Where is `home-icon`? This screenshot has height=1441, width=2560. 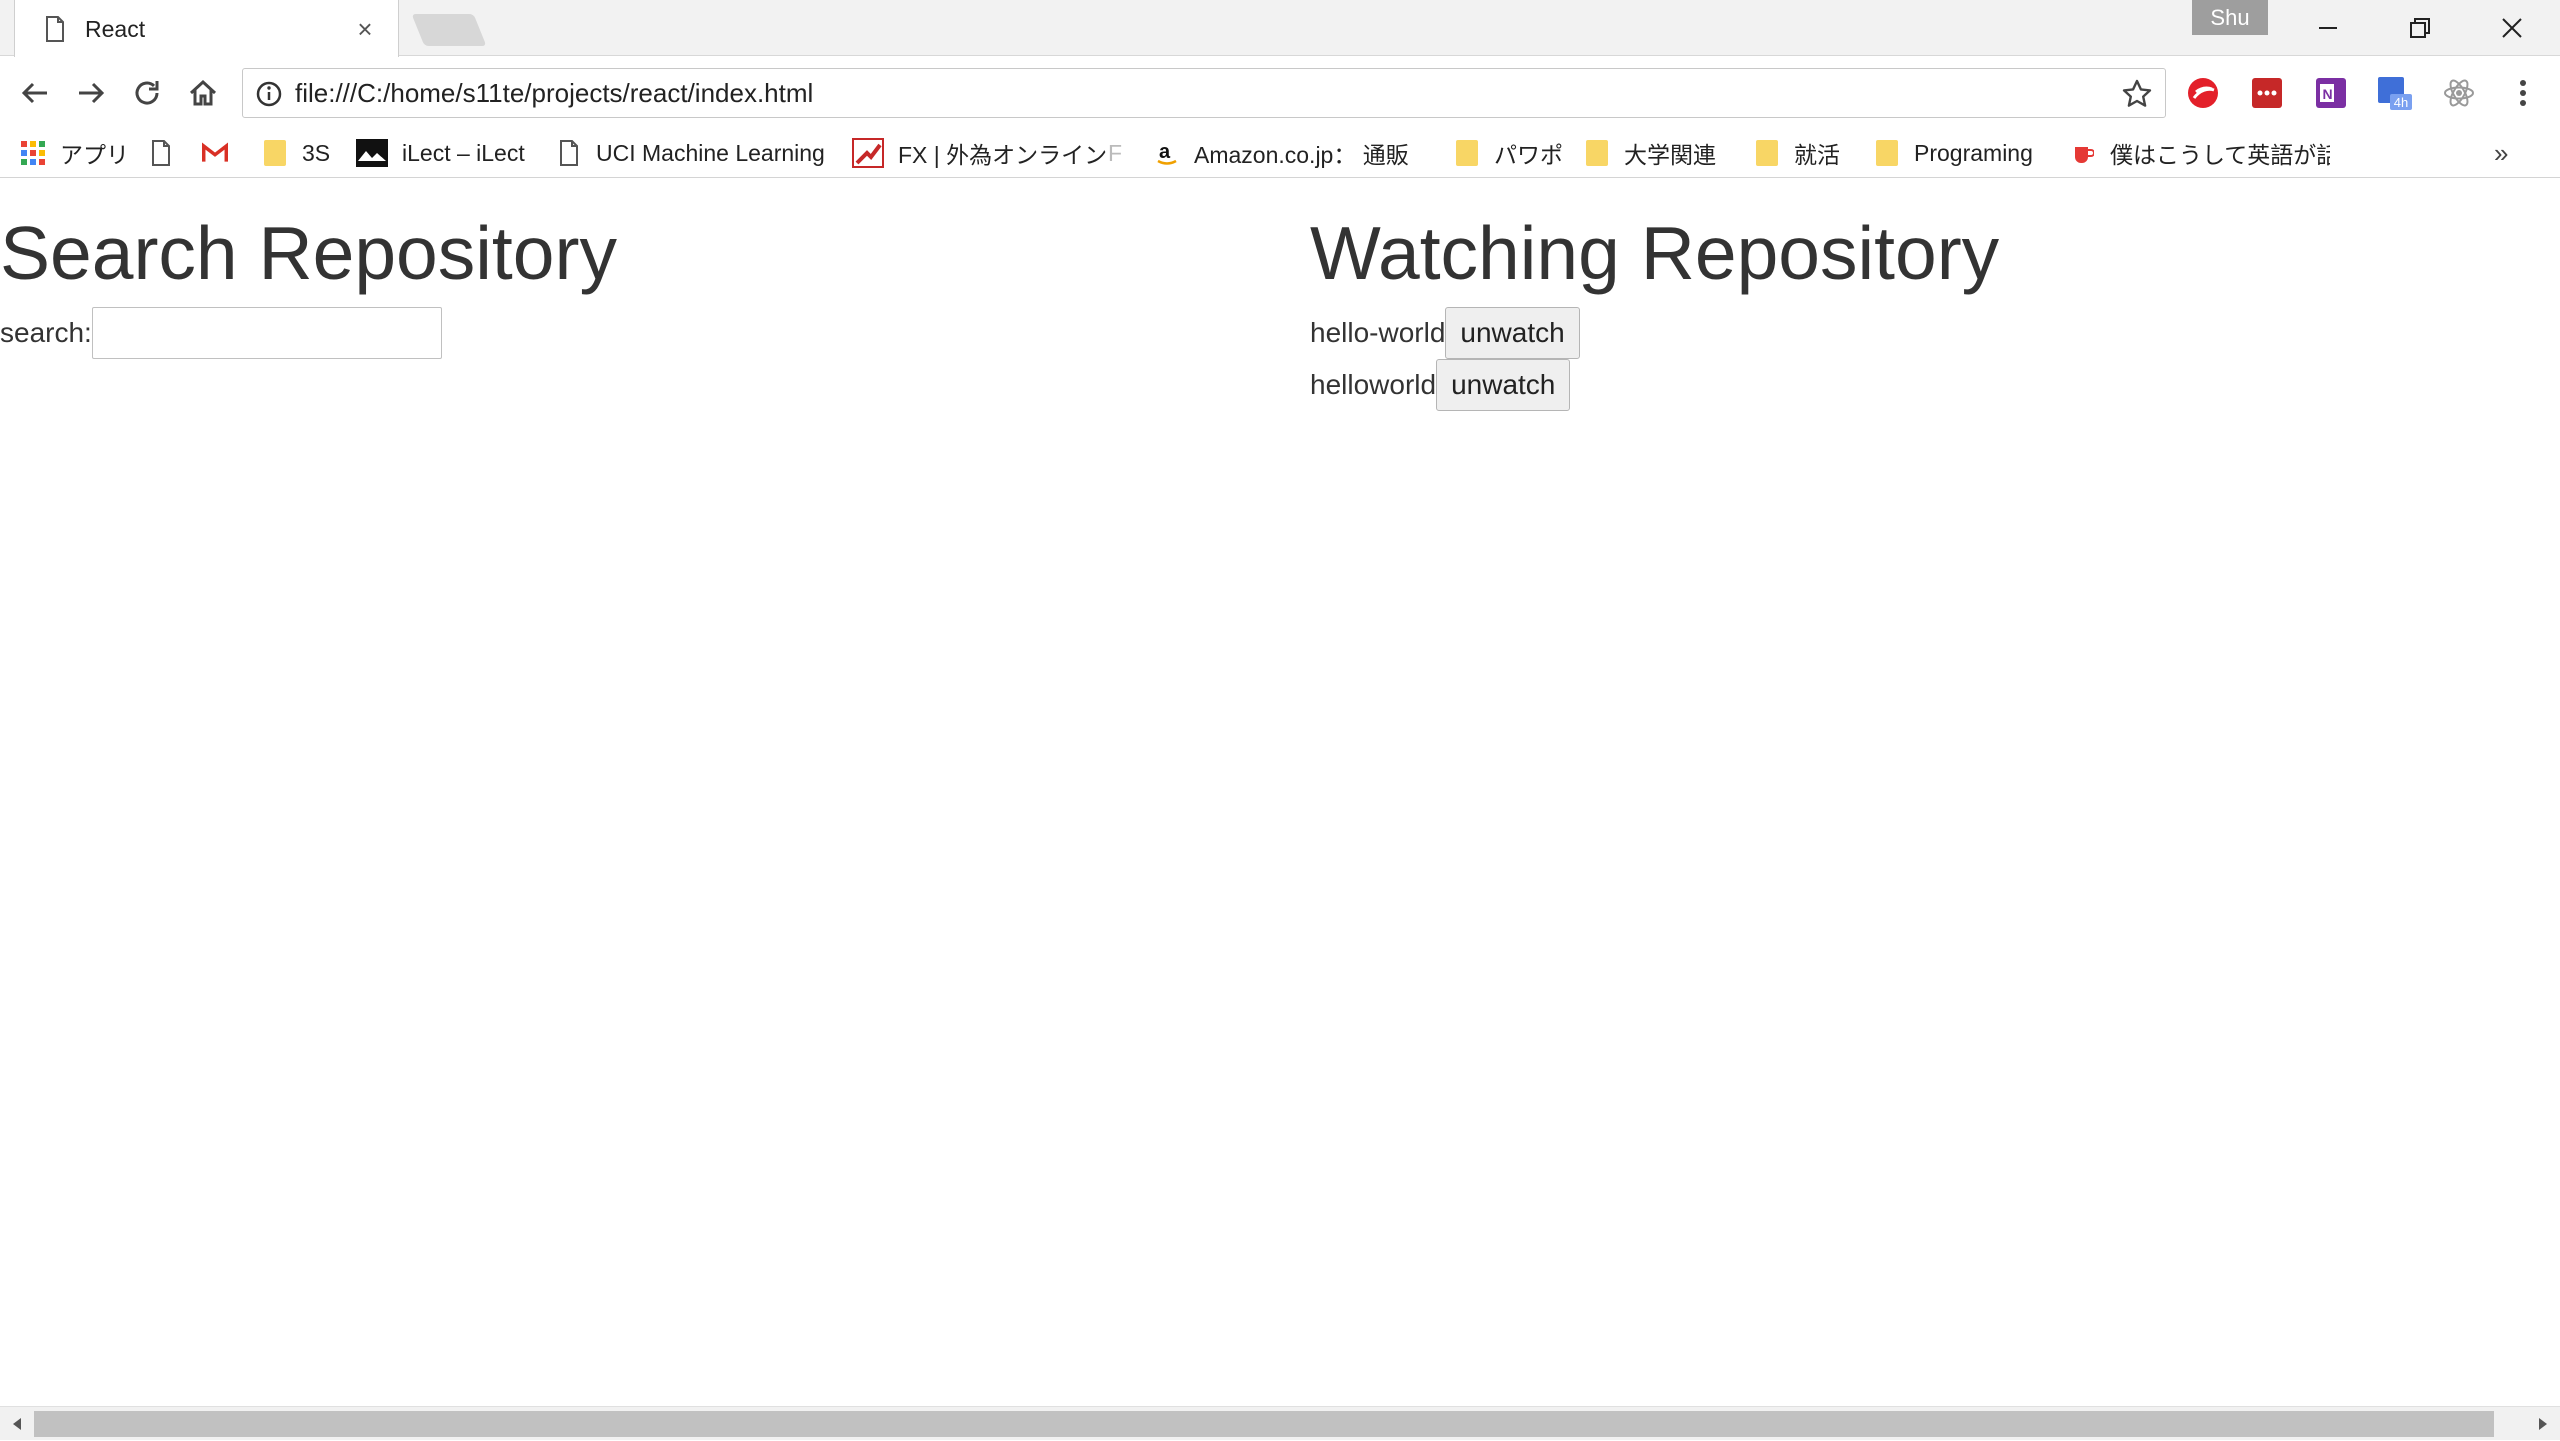
home-icon is located at coordinates (203, 92).